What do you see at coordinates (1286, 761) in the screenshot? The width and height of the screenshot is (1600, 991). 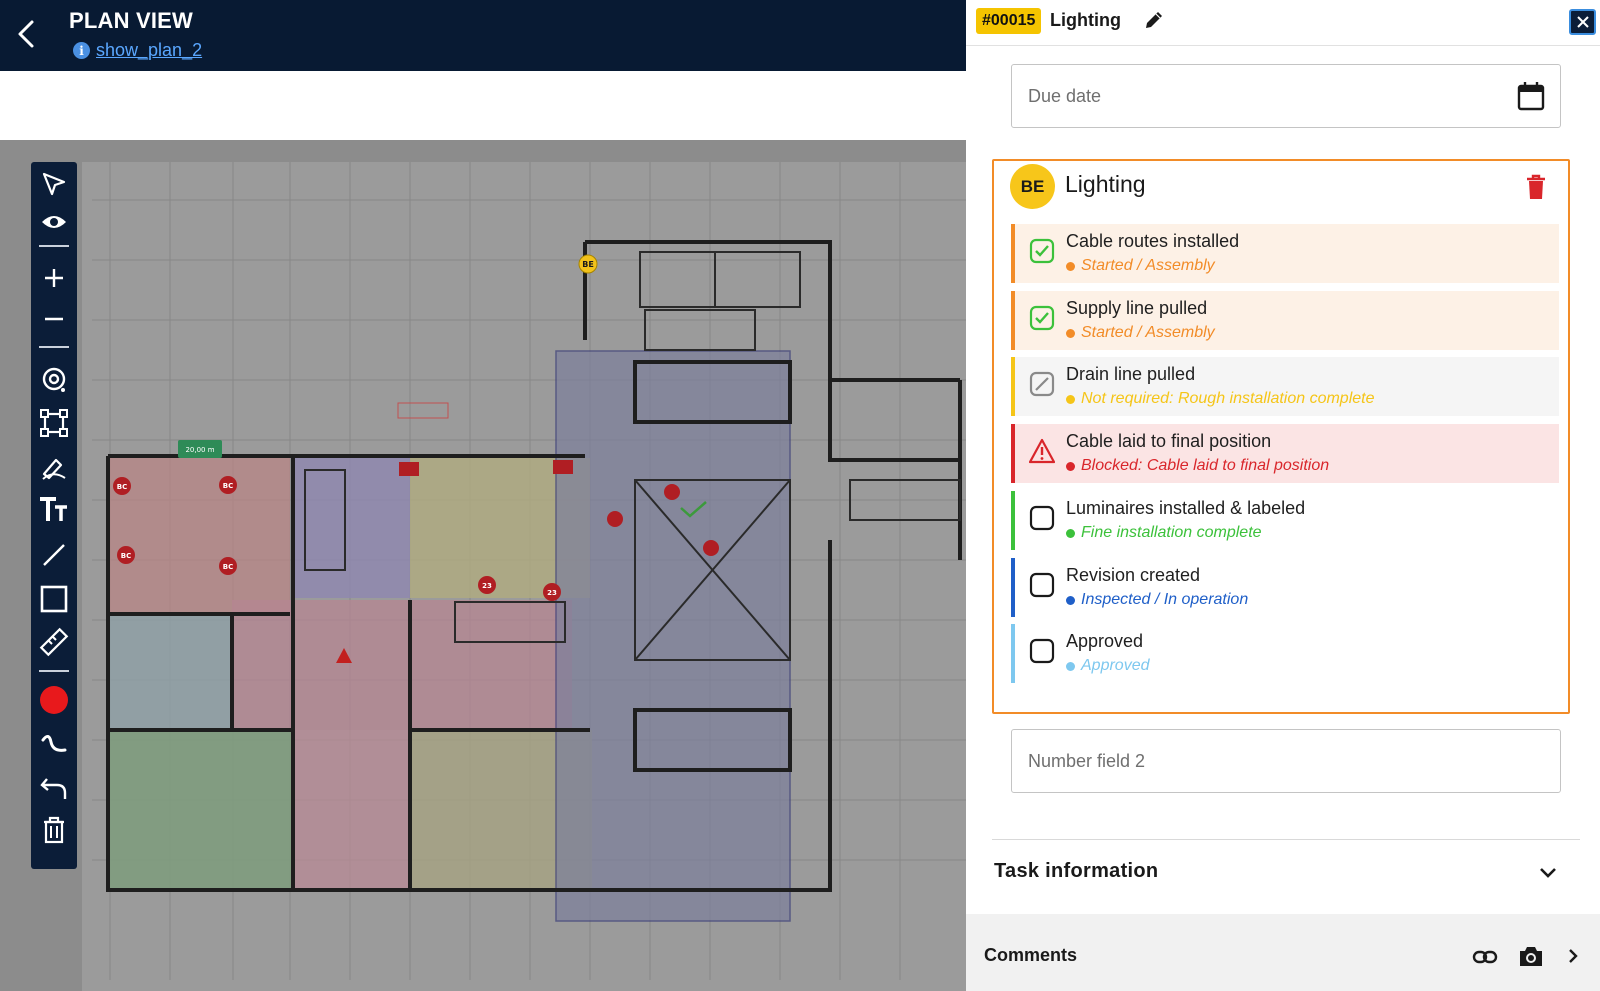 I see `number-field-2: Number field 2` at bounding box center [1286, 761].